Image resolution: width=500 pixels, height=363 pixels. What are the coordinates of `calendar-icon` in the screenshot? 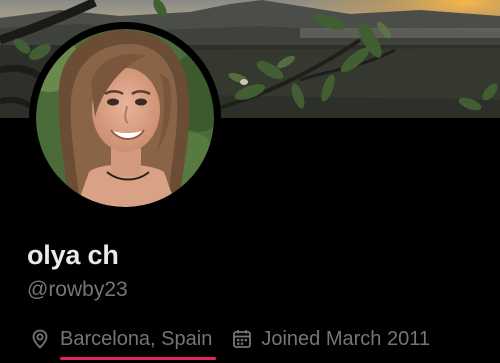 It's located at (242, 339).